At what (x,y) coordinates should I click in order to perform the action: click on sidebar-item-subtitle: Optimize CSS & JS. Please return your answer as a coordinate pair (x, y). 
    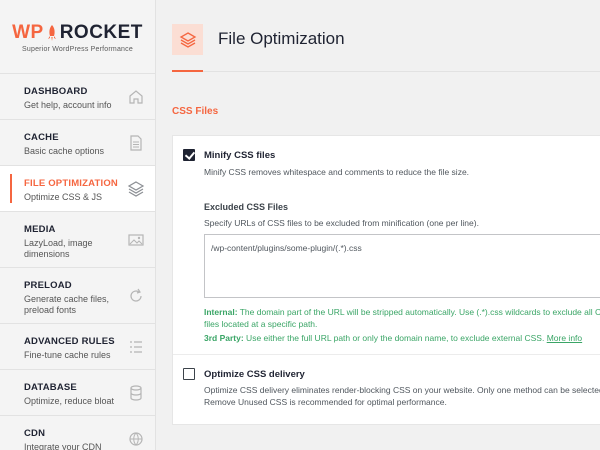
    Looking at the image, I should click on (63, 197).